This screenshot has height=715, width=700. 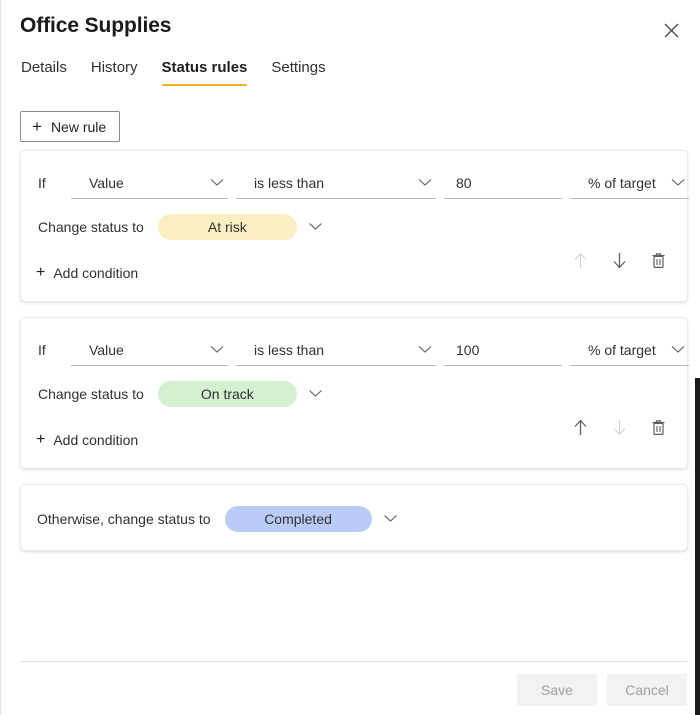 I want to click on scrollbar-track, so click(x=697, y=357).